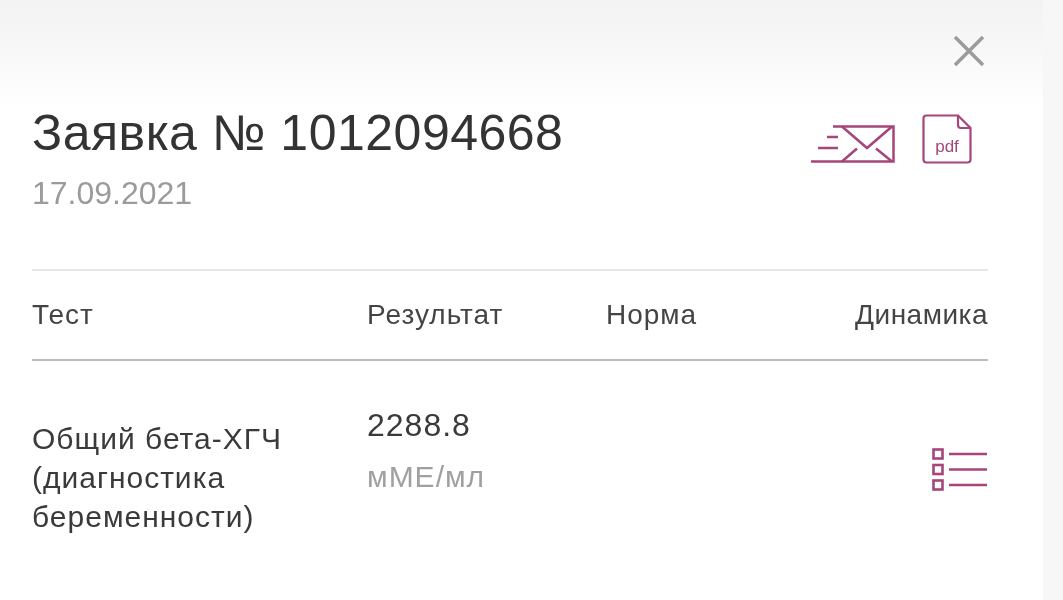 The width and height of the screenshot is (1063, 600). I want to click on column-header: Динамика, so click(921, 315).